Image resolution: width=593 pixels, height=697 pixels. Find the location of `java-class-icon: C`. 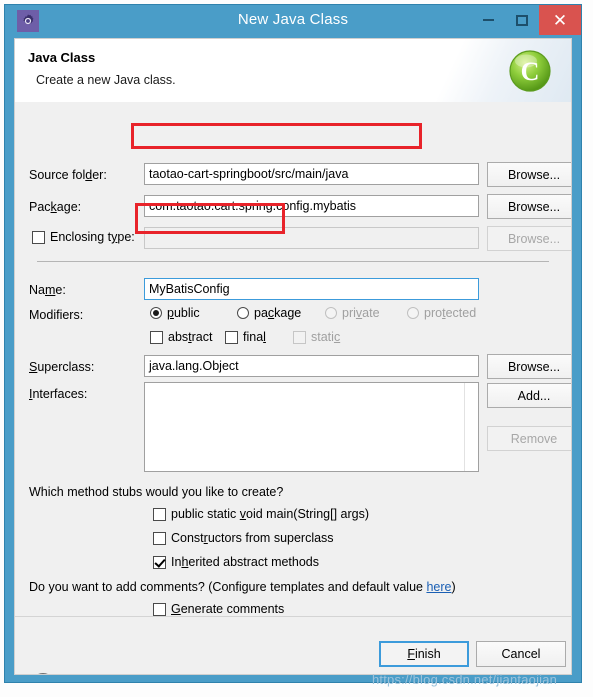

java-class-icon: C is located at coordinates (530, 71).